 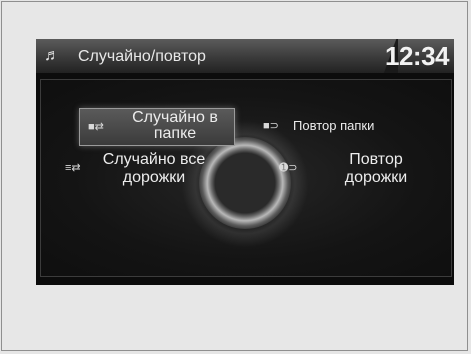 I want to click on option-repeat-folder-label: Повтор папки, so click(x=334, y=125).